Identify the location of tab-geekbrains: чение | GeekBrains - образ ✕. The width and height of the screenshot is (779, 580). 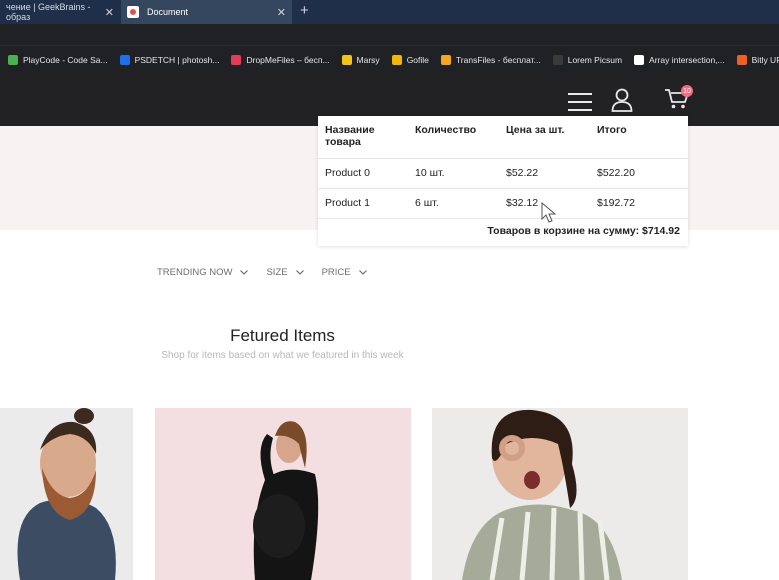
(60, 12).